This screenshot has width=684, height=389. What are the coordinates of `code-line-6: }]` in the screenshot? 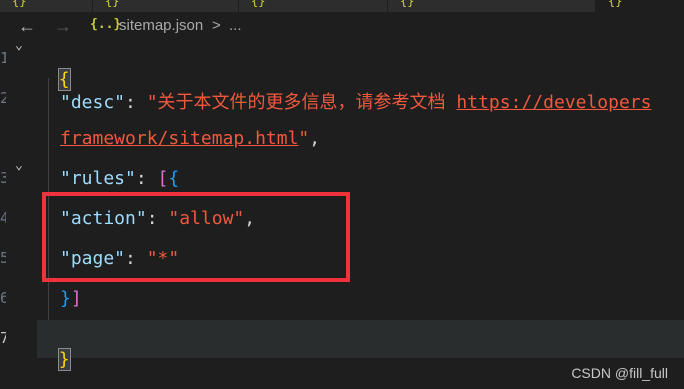 It's located at (71, 298).